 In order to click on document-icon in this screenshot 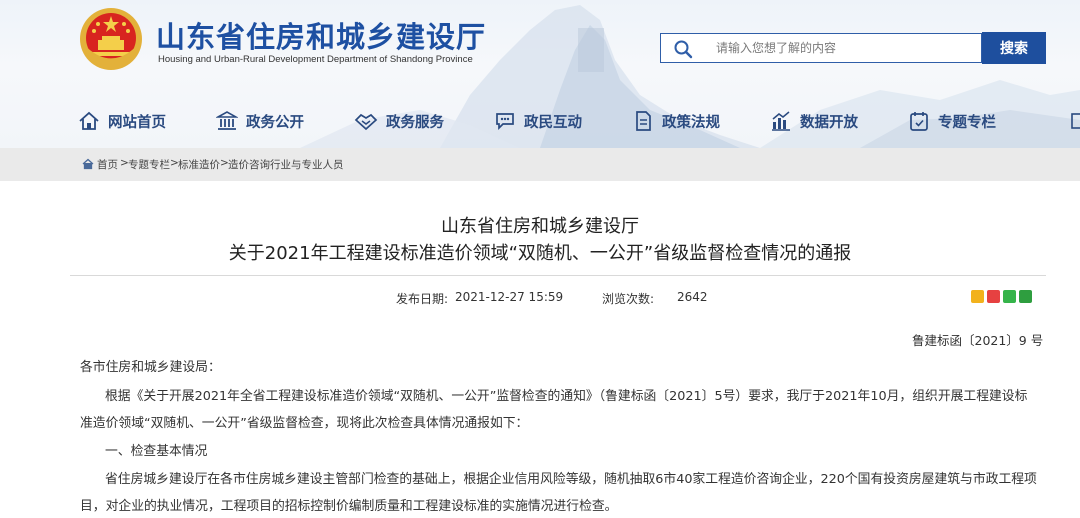, I will do `click(643, 121)`.